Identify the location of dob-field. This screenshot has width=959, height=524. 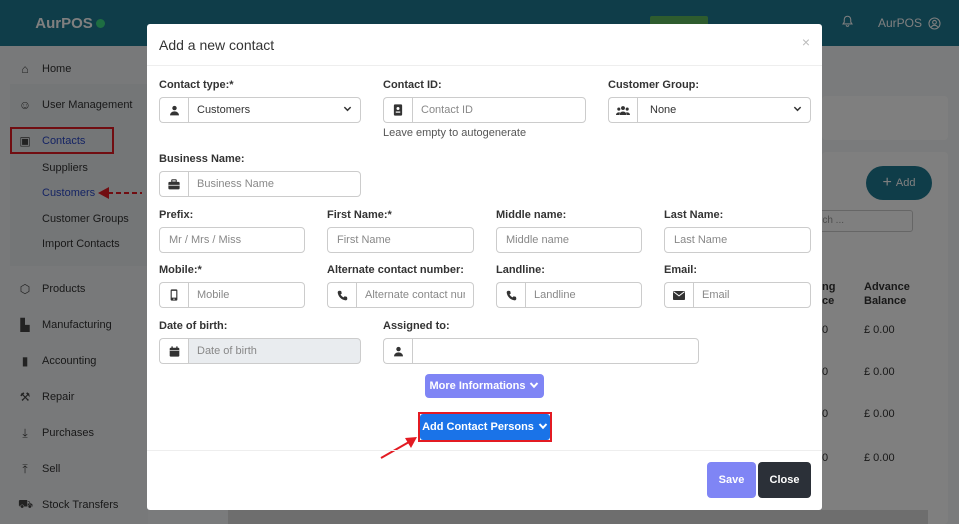
(274, 351).